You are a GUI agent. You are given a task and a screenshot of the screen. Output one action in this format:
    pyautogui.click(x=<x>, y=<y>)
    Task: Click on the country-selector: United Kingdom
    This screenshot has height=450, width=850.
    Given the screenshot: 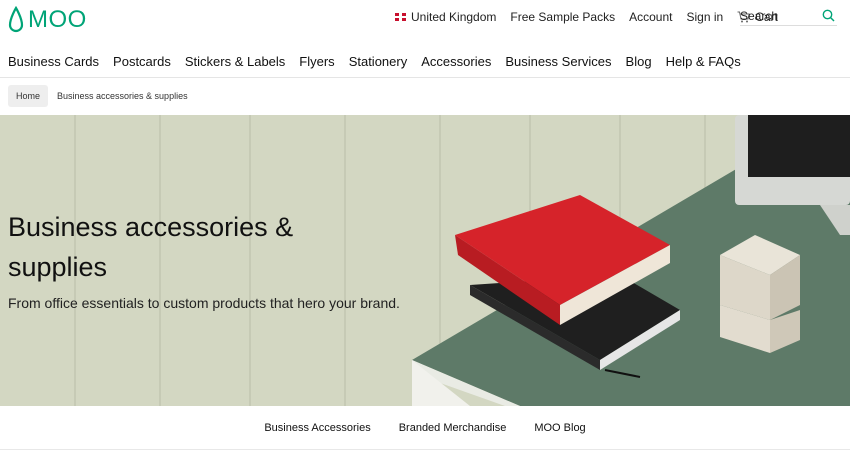 What is the action you would take?
    pyautogui.click(x=445, y=17)
    